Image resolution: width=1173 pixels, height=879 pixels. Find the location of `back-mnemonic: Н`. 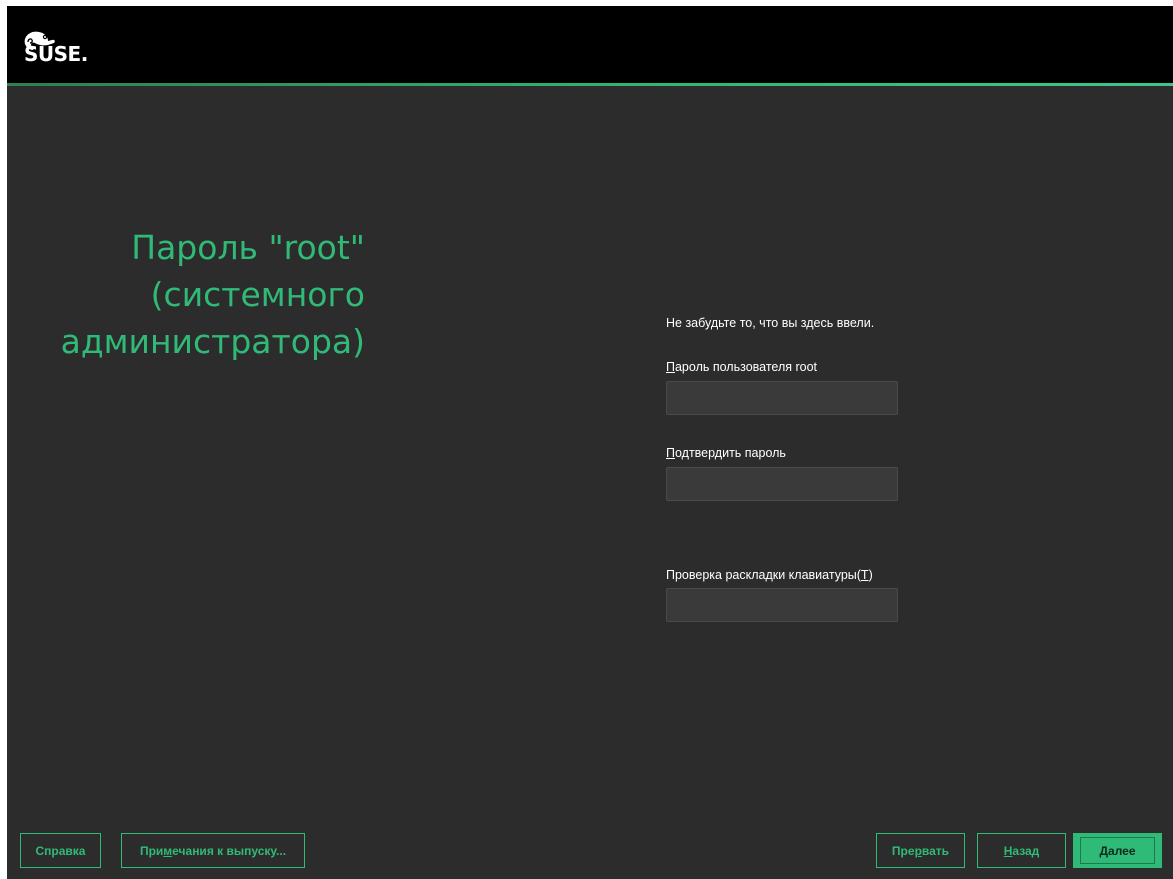

back-mnemonic: Н is located at coordinates (1008, 850).